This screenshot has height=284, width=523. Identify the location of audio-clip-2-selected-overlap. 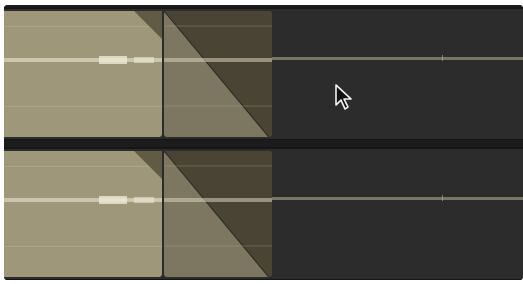
(218, 214).